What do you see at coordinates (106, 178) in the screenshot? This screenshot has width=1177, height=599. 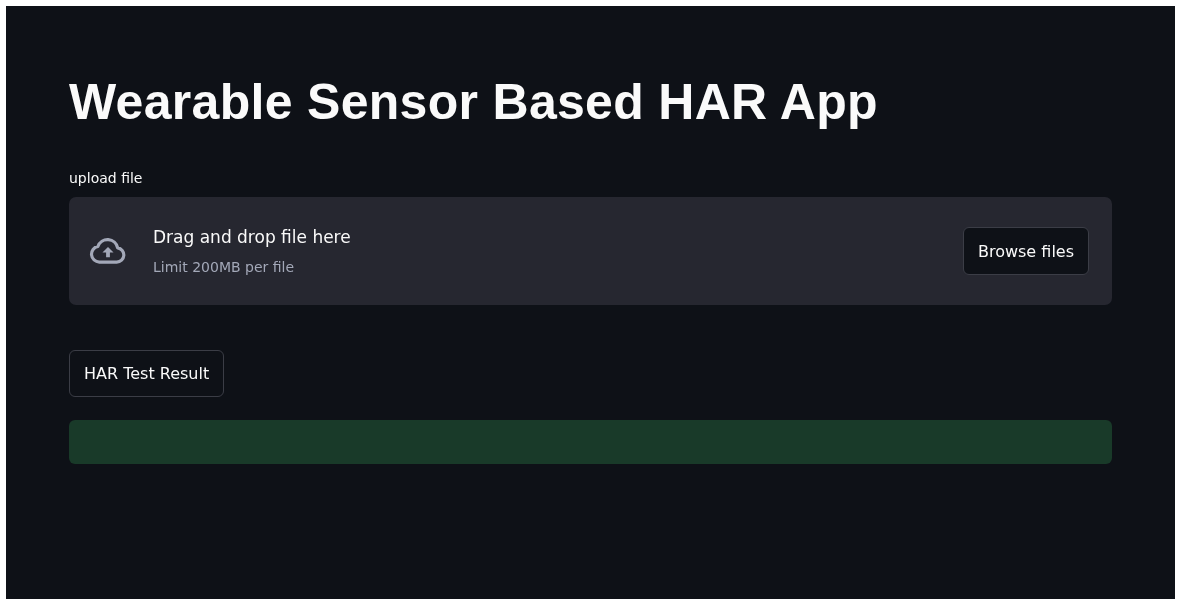 I see `uploader-label: upload file` at bounding box center [106, 178].